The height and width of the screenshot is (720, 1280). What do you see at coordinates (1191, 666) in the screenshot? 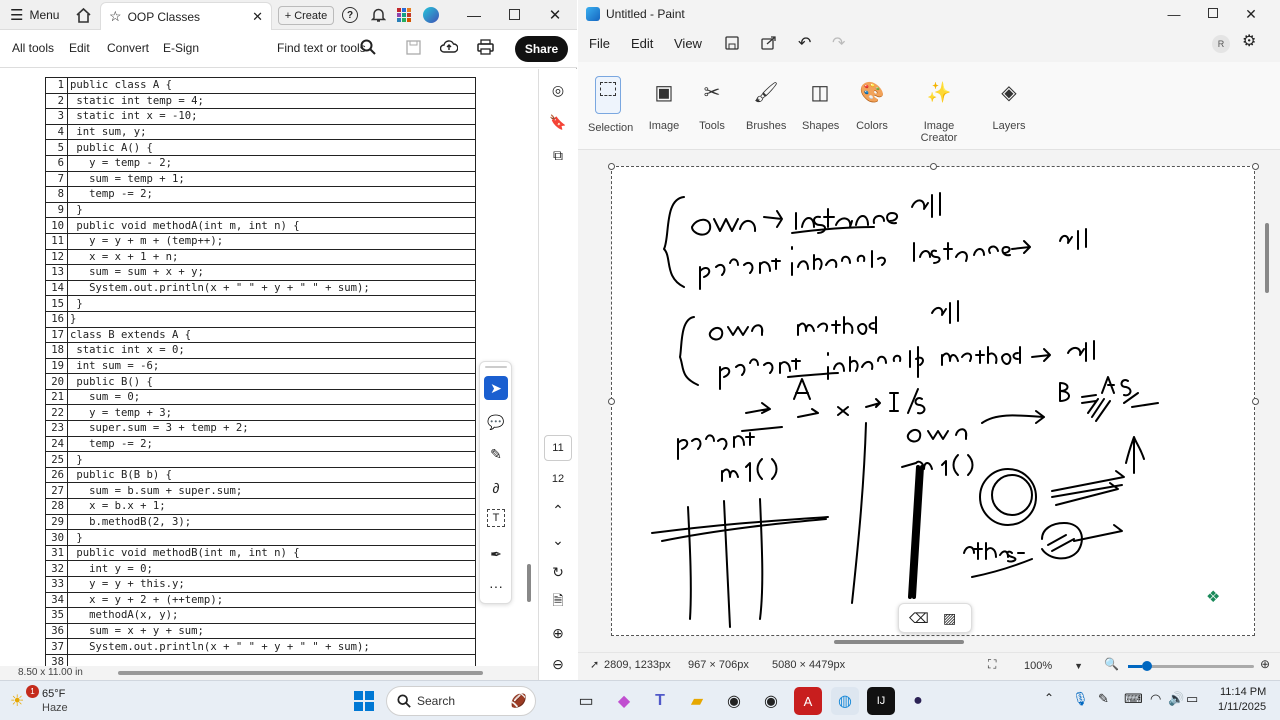
I see `zoom-slider` at bounding box center [1191, 666].